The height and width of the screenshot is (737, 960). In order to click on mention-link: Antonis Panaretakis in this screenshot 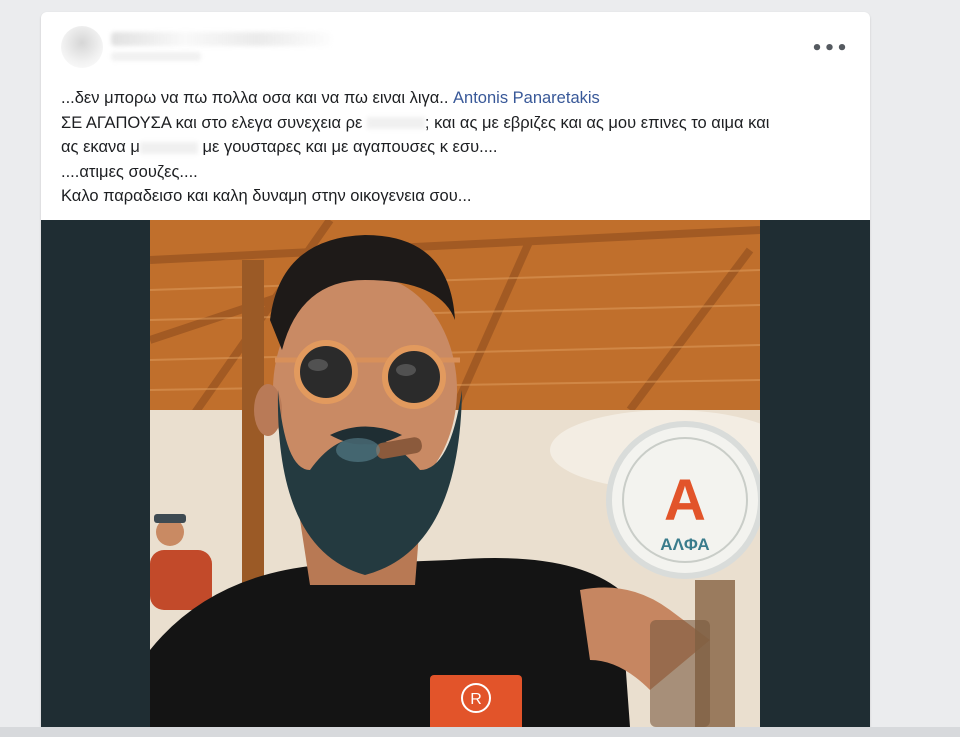, I will do `click(526, 98)`.